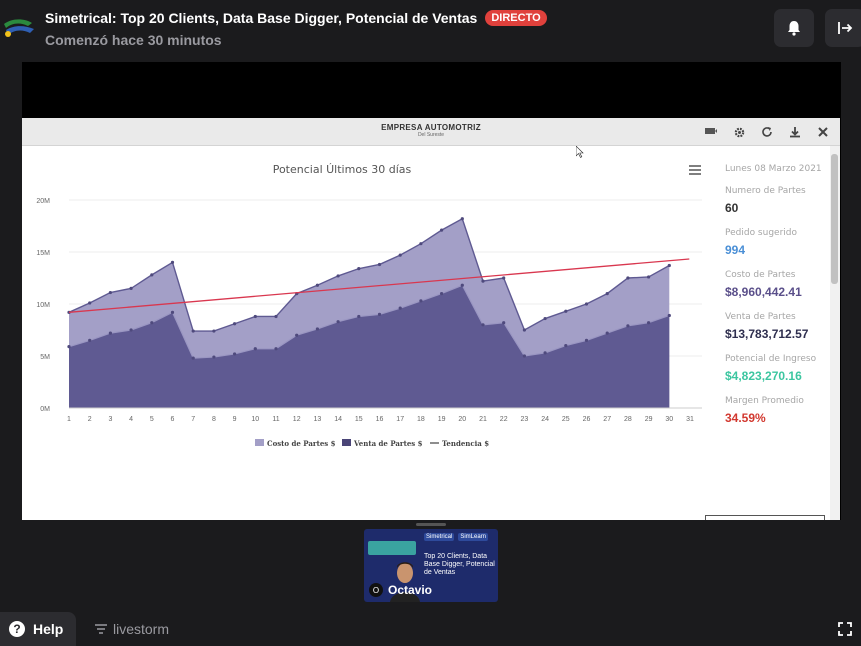 The height and width of the screenshot is (646, 861). I want to click on x-tick-label: 16, so click(380, 419).